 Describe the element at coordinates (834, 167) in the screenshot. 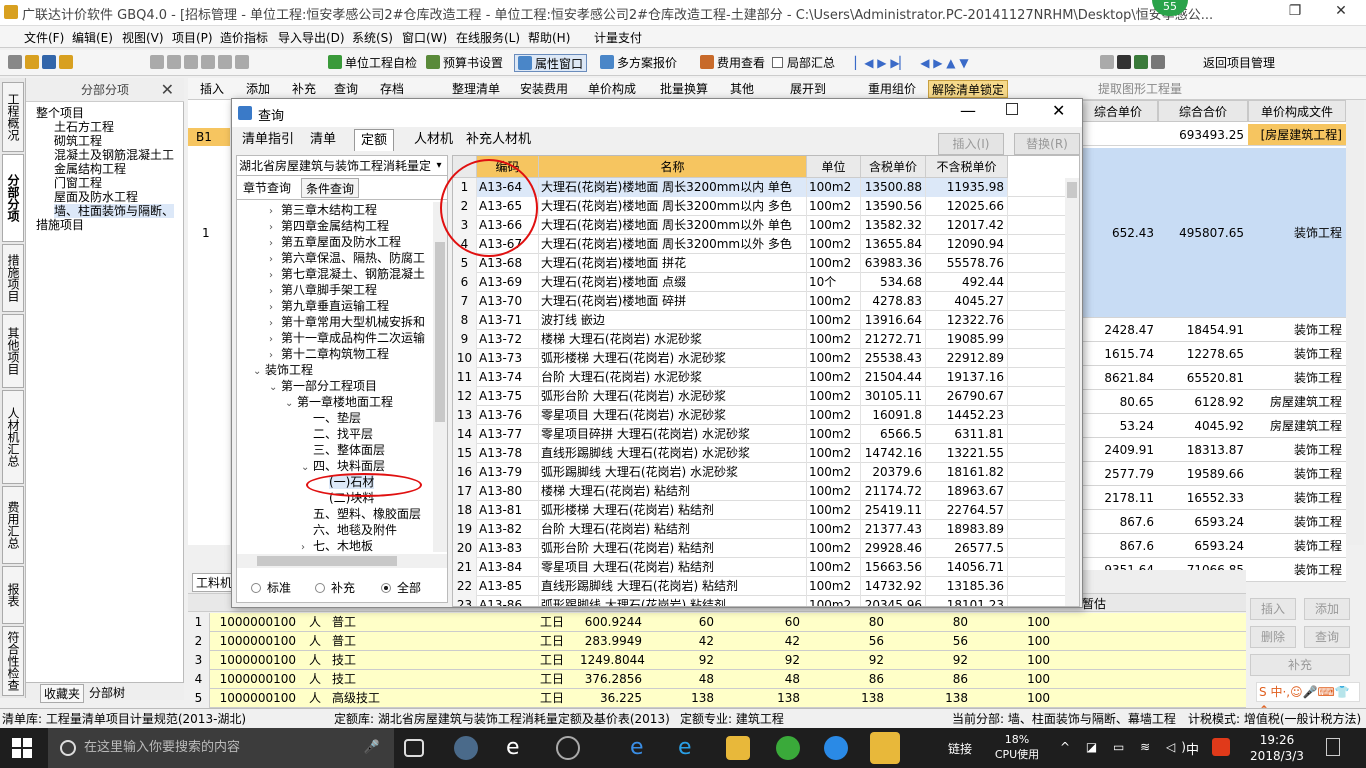

I see `column-header: 单位` at that location.